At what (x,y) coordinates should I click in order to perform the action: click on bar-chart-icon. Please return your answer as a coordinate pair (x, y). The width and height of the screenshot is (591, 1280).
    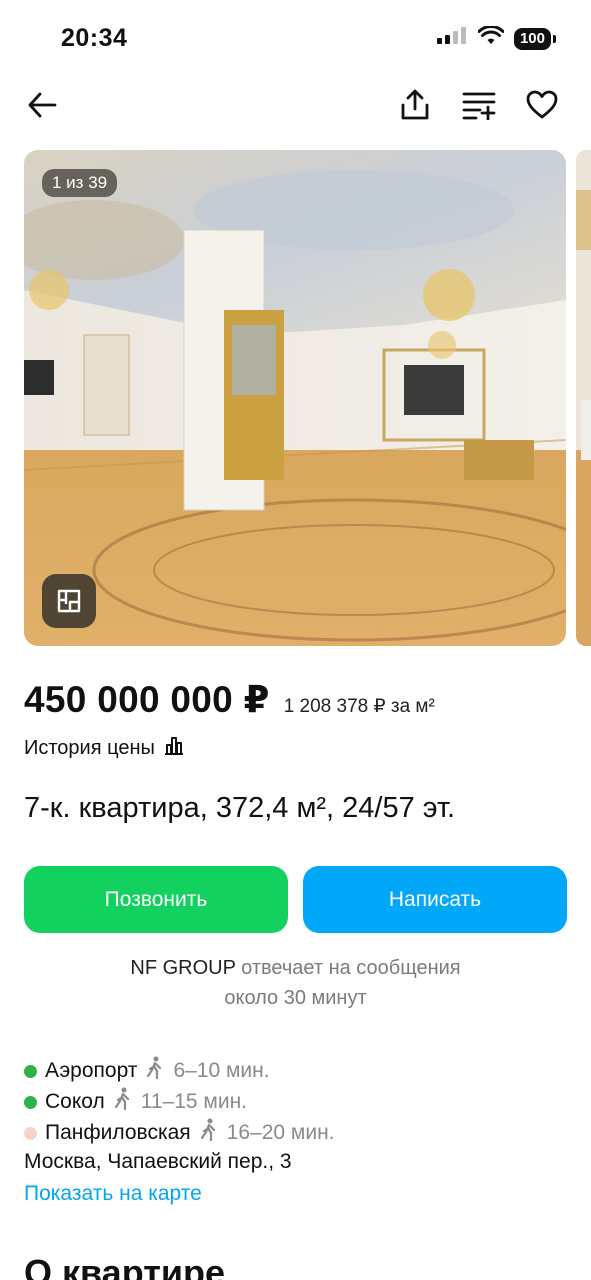
    Looking at the image, I should click on (174, 748).